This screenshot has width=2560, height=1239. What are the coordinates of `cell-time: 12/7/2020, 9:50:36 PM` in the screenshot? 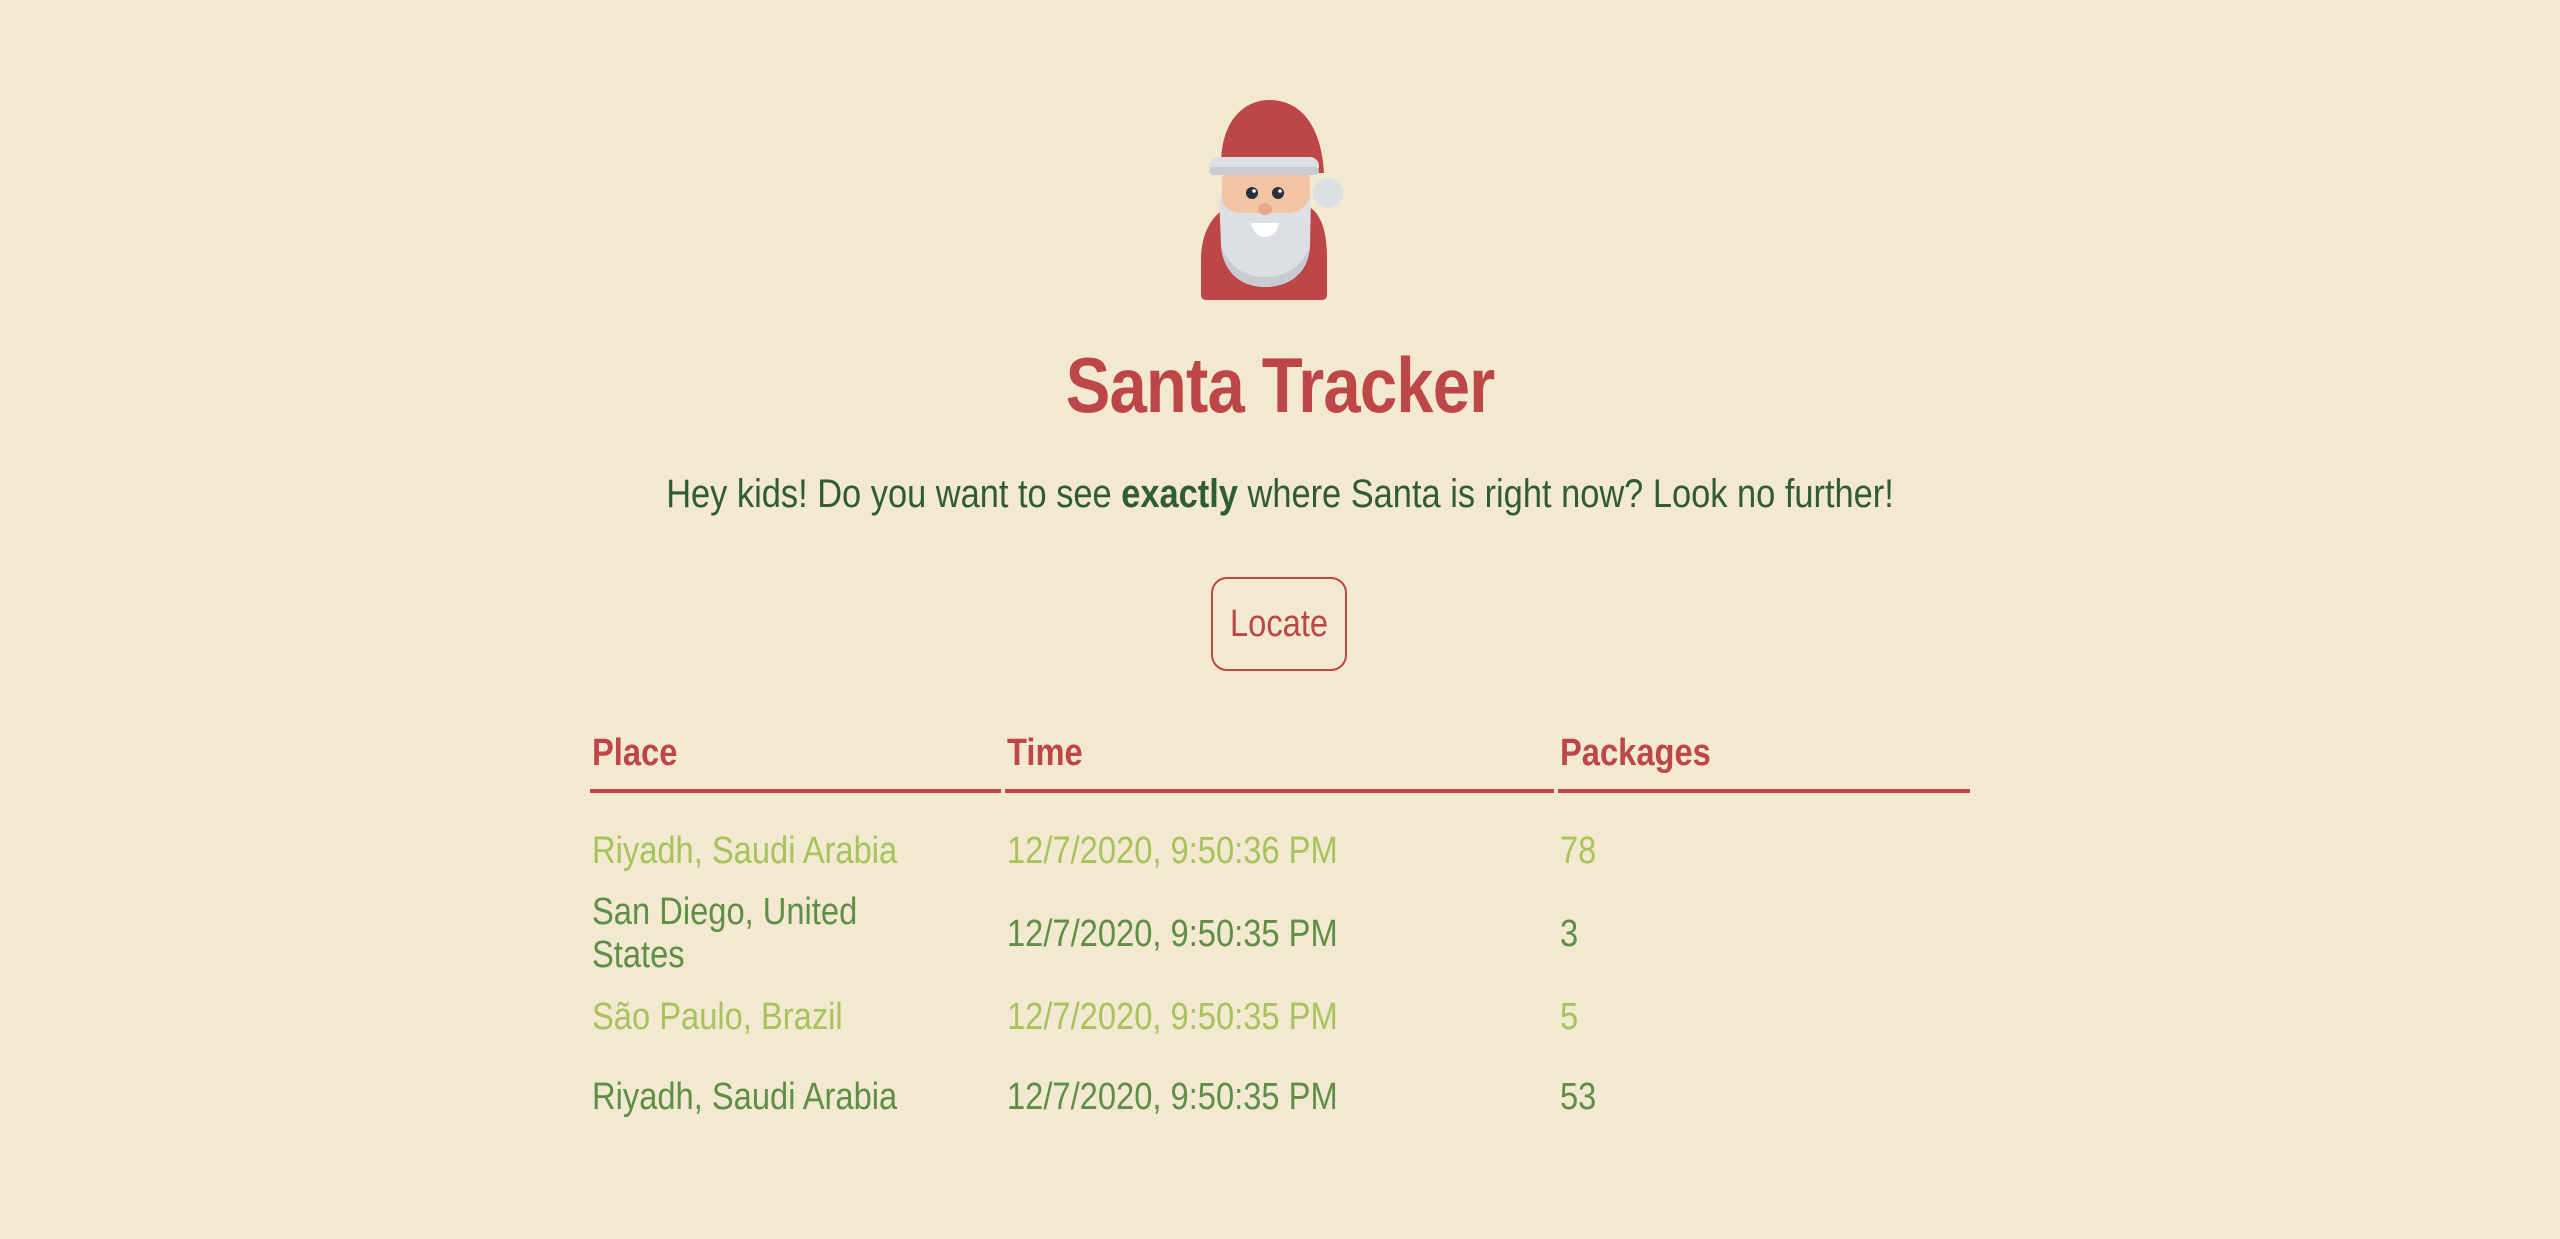 It's located at (1173, 850).